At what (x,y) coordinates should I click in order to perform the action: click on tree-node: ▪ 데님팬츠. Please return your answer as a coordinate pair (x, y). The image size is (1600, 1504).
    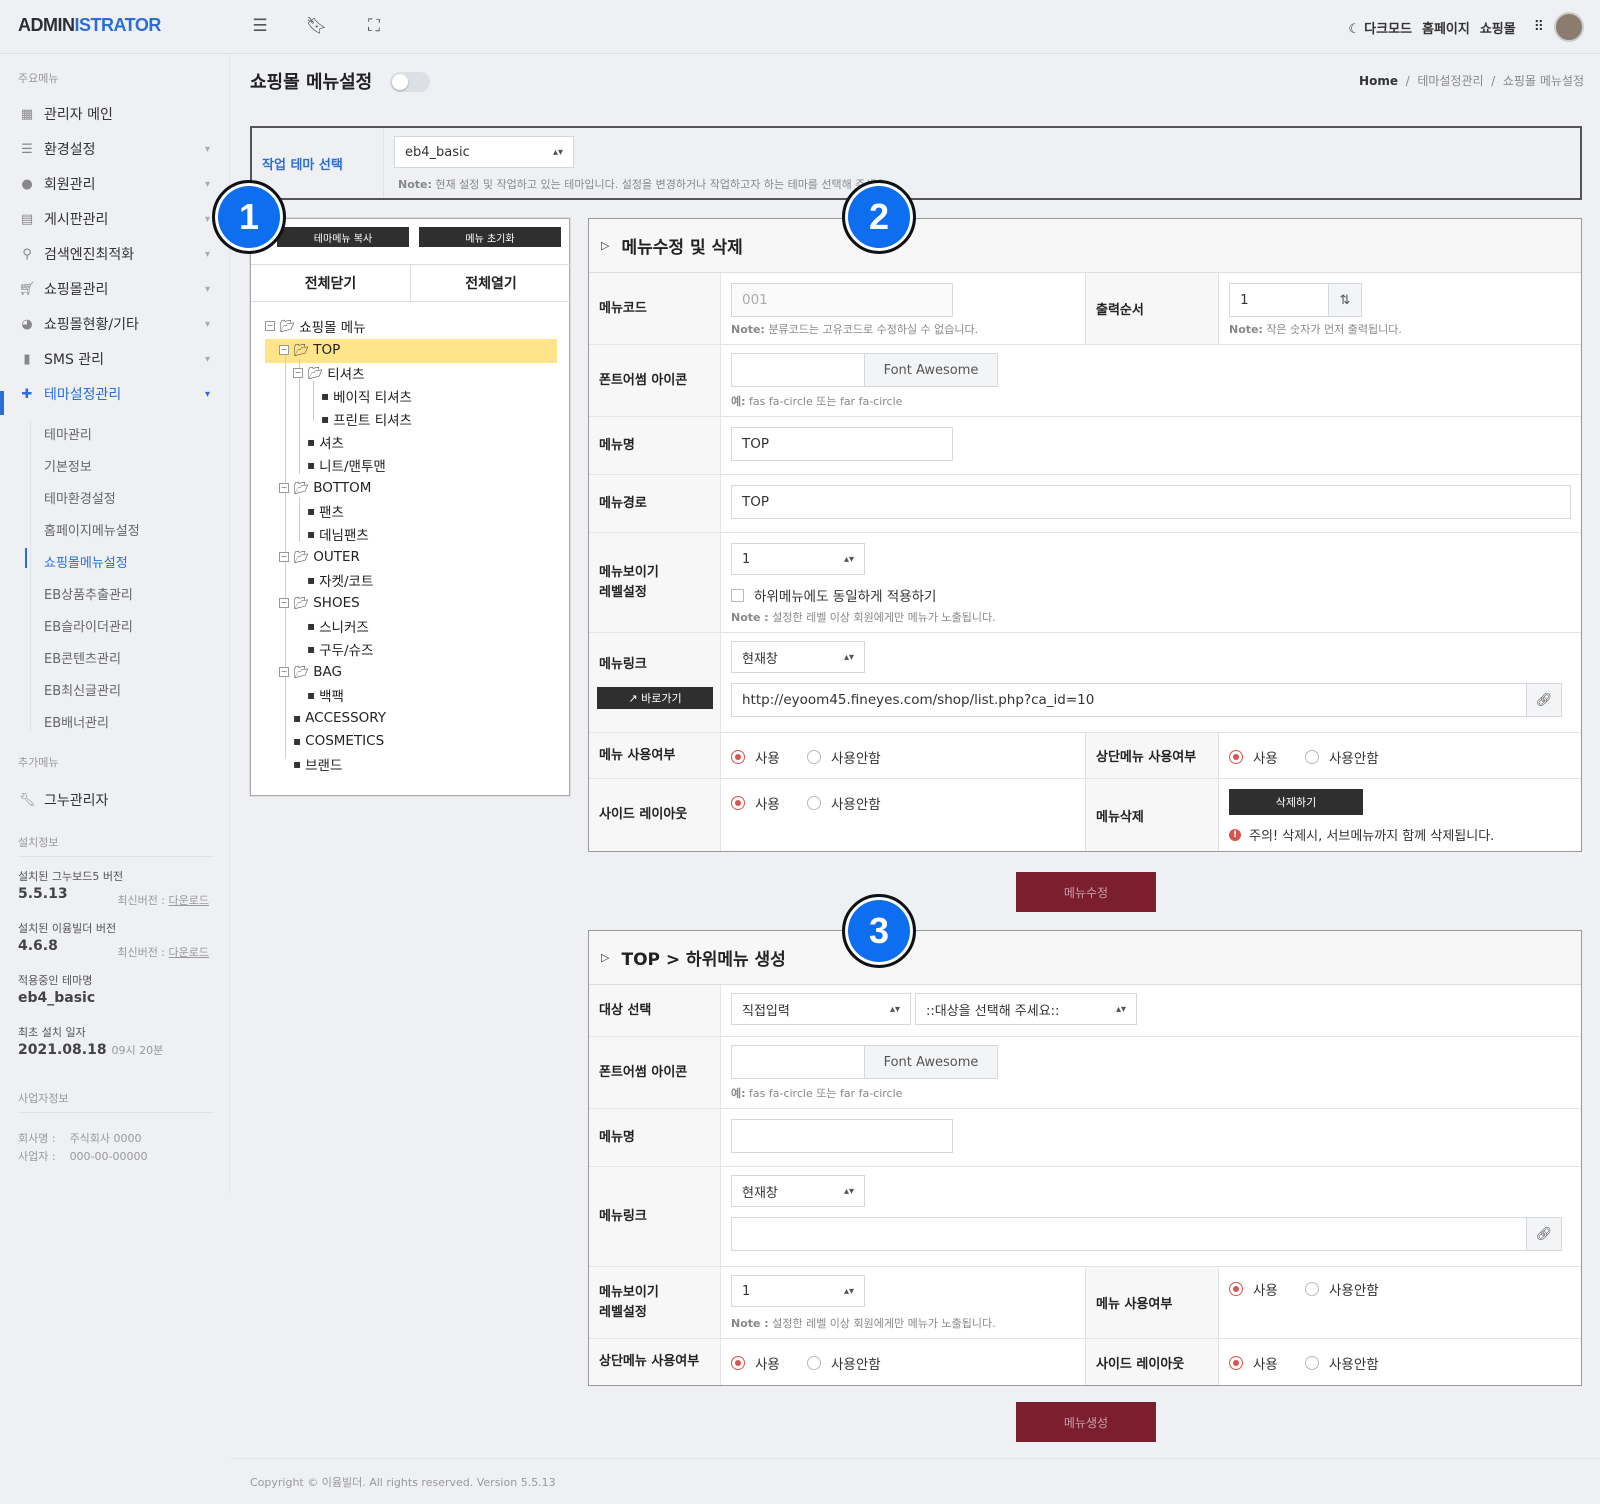
    Looking at the image, I should click on (338, 534).